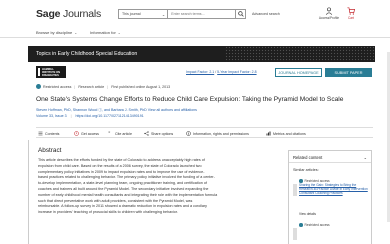 The width and height of the screenshot is (390, 244). Describe the element at coordinates (202, 14) in the screenshot. I see `search-input` at that location.